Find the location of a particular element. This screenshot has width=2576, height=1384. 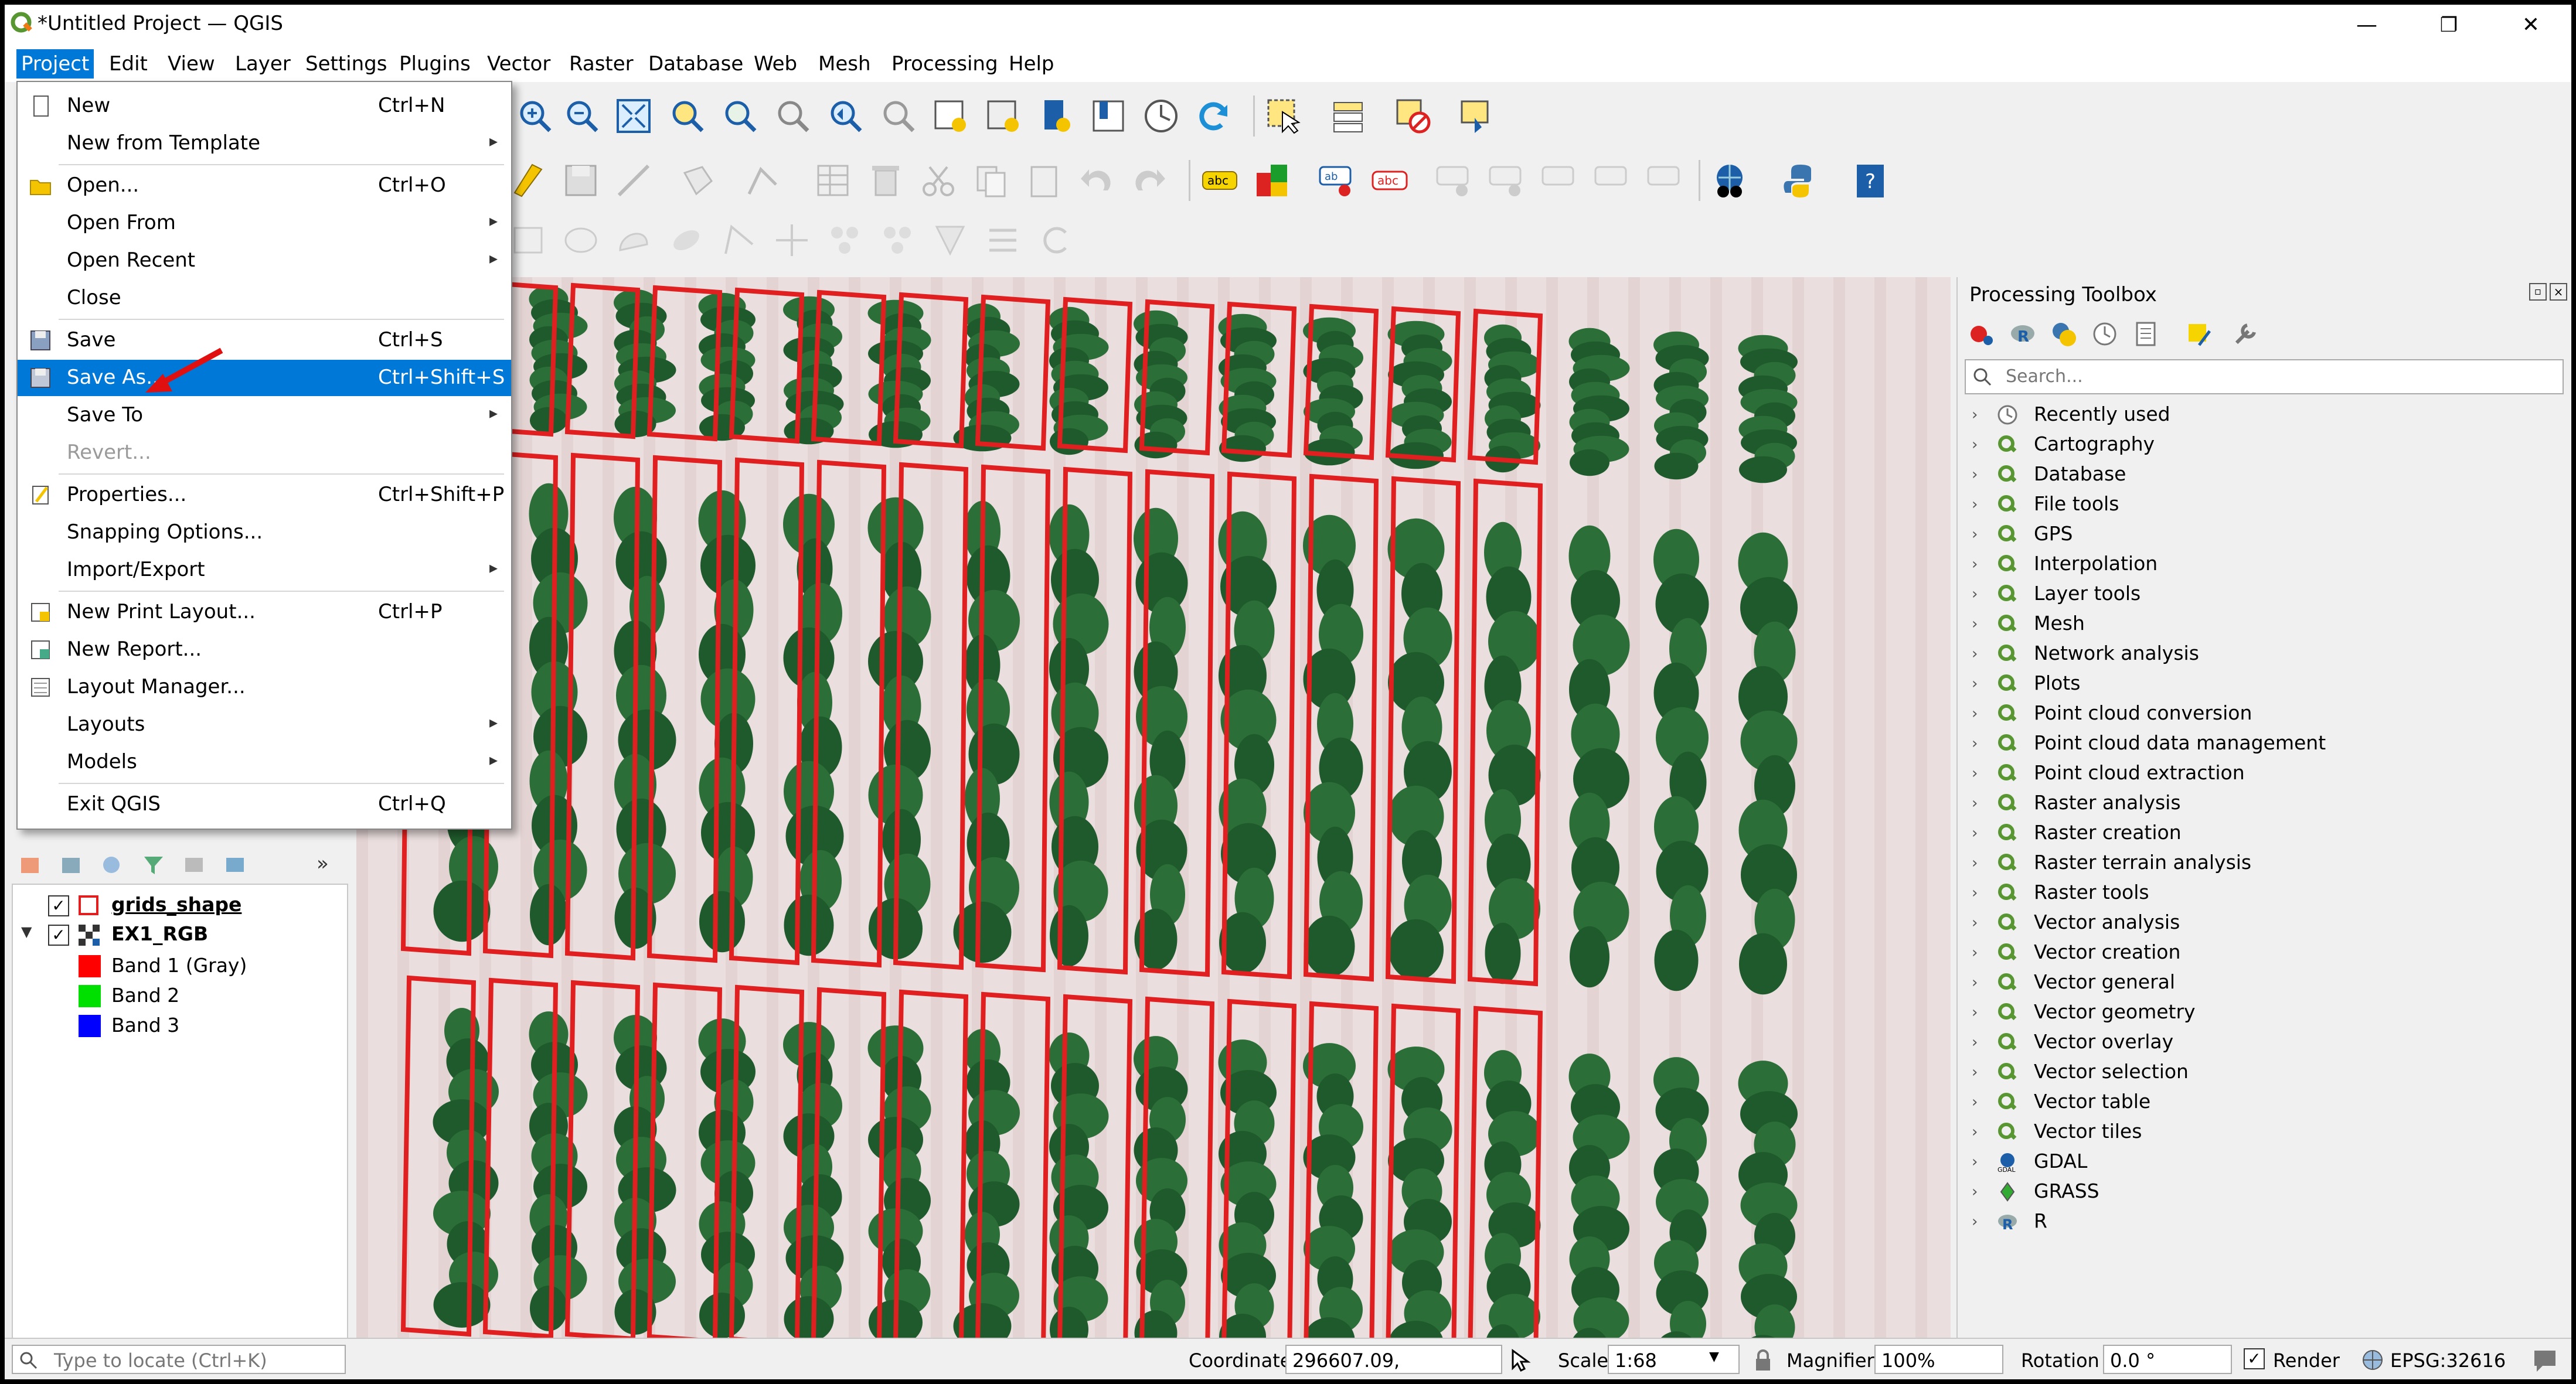

toolbox-group-cartography: › Cartography is located at coordinates (2262, 445).